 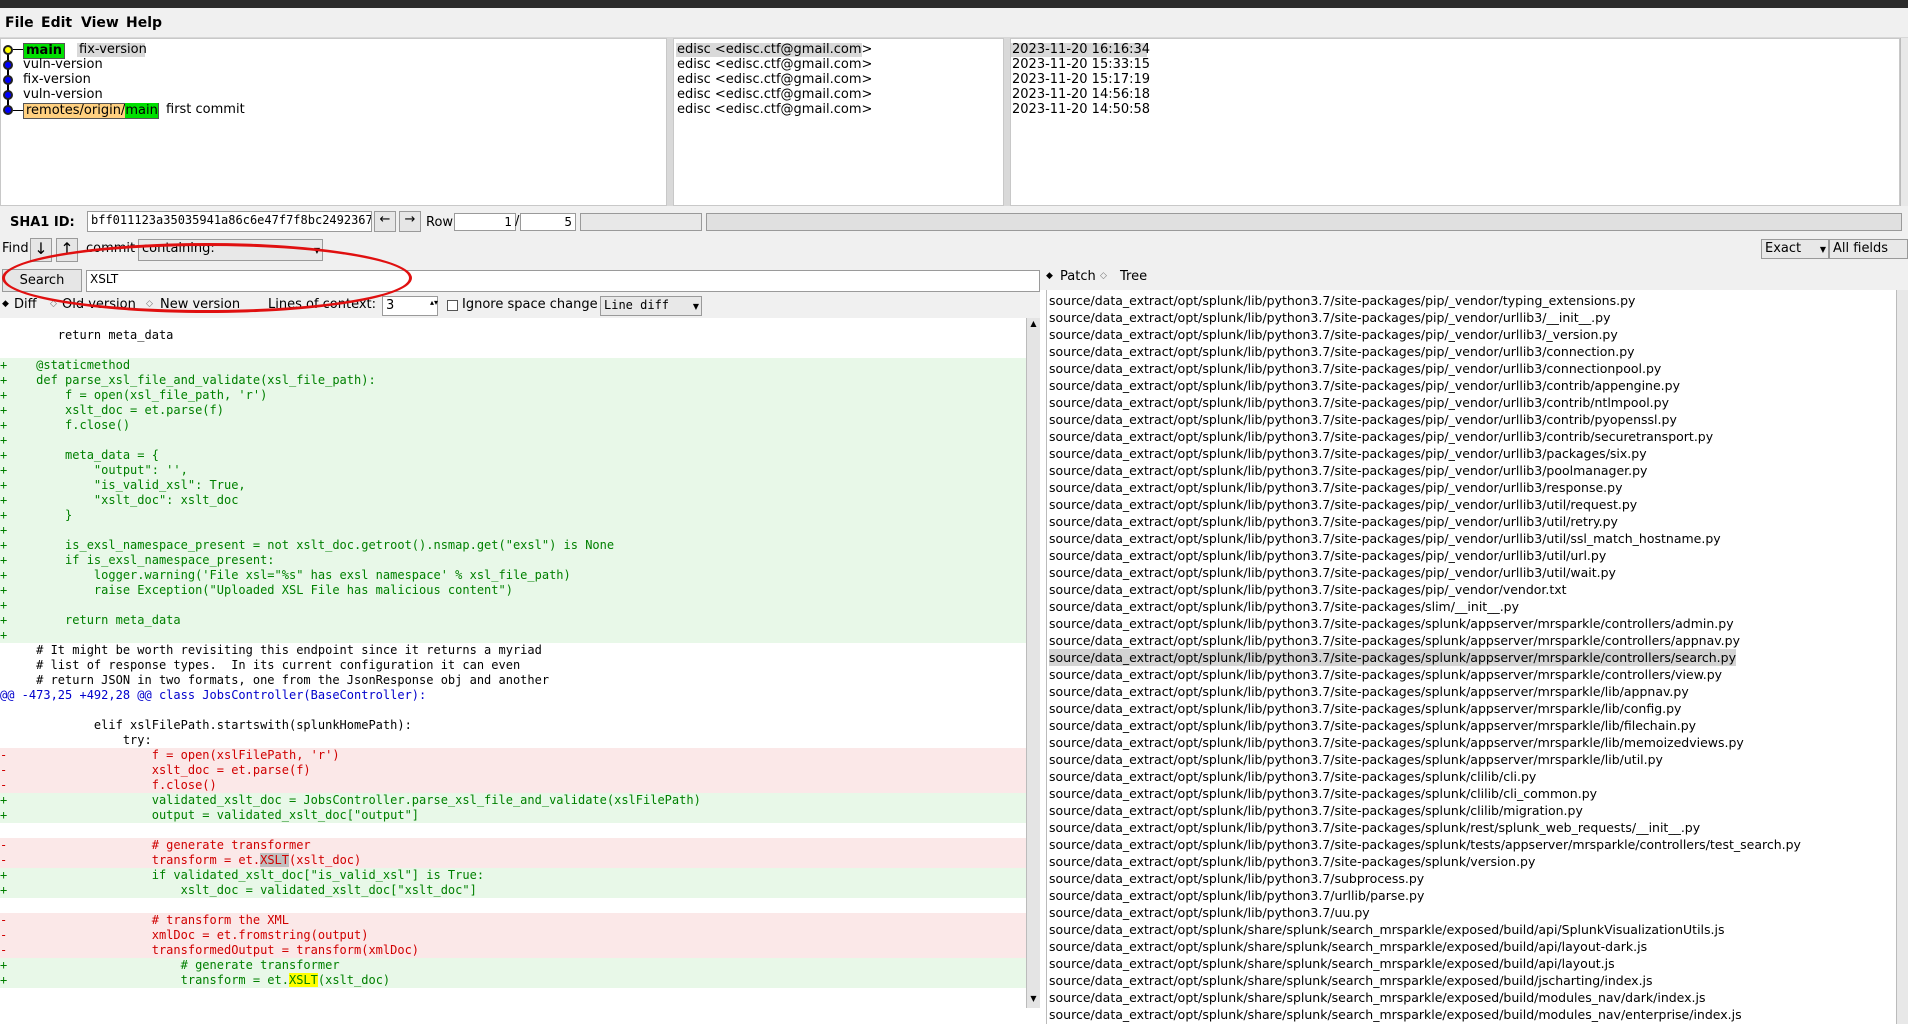 What do you see at coordinates (1081, 94) in the screenshot?
I see `date-entry: 2023-11-20 14:56:18` at bounding box center [1081, 94].